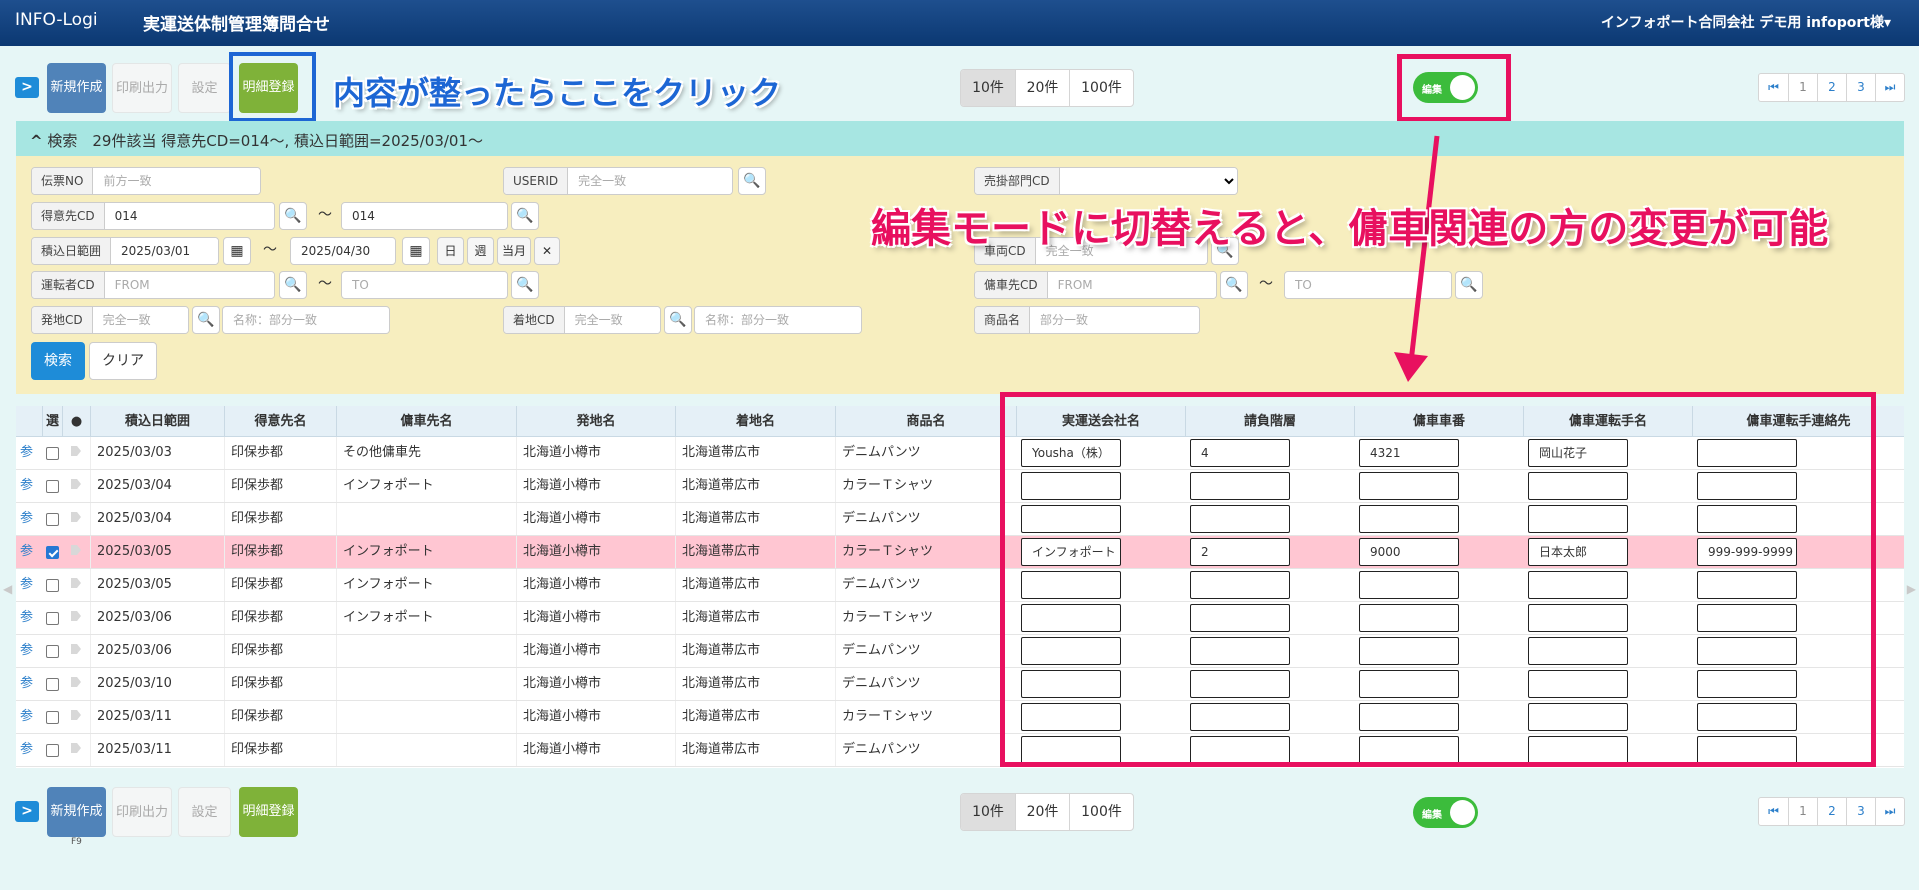 This screenshot has height=890, width=1919. Describe the element at coordinates (140, 320) in the screenshot. I see `hatsu-input` at that location.